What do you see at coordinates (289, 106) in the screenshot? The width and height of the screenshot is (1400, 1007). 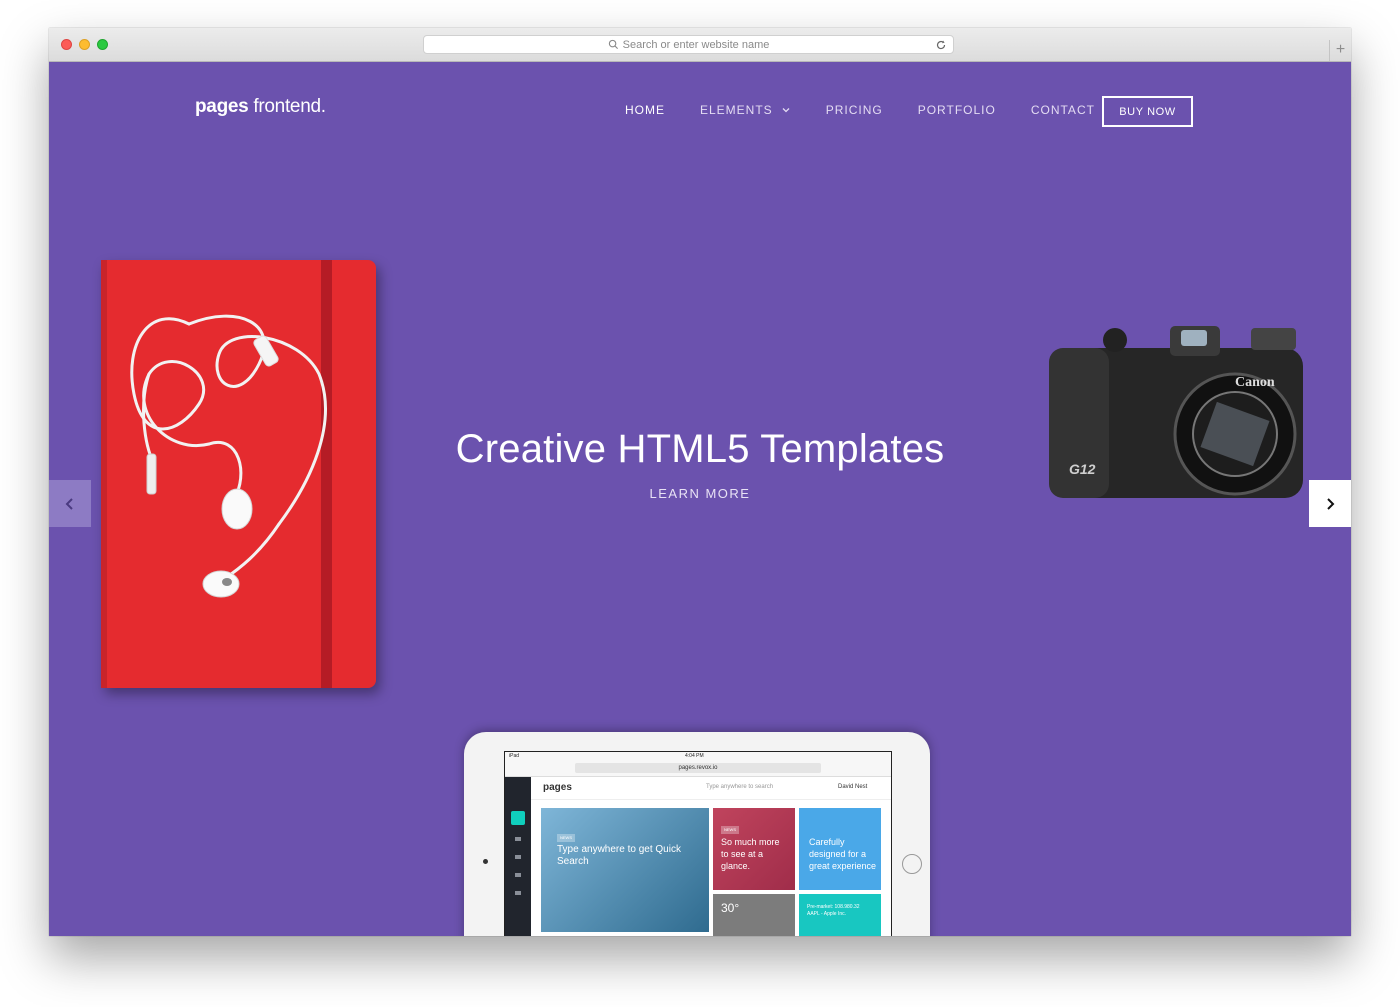 I see `logo-light-text: frontend.` at bounding box center [289, 106].